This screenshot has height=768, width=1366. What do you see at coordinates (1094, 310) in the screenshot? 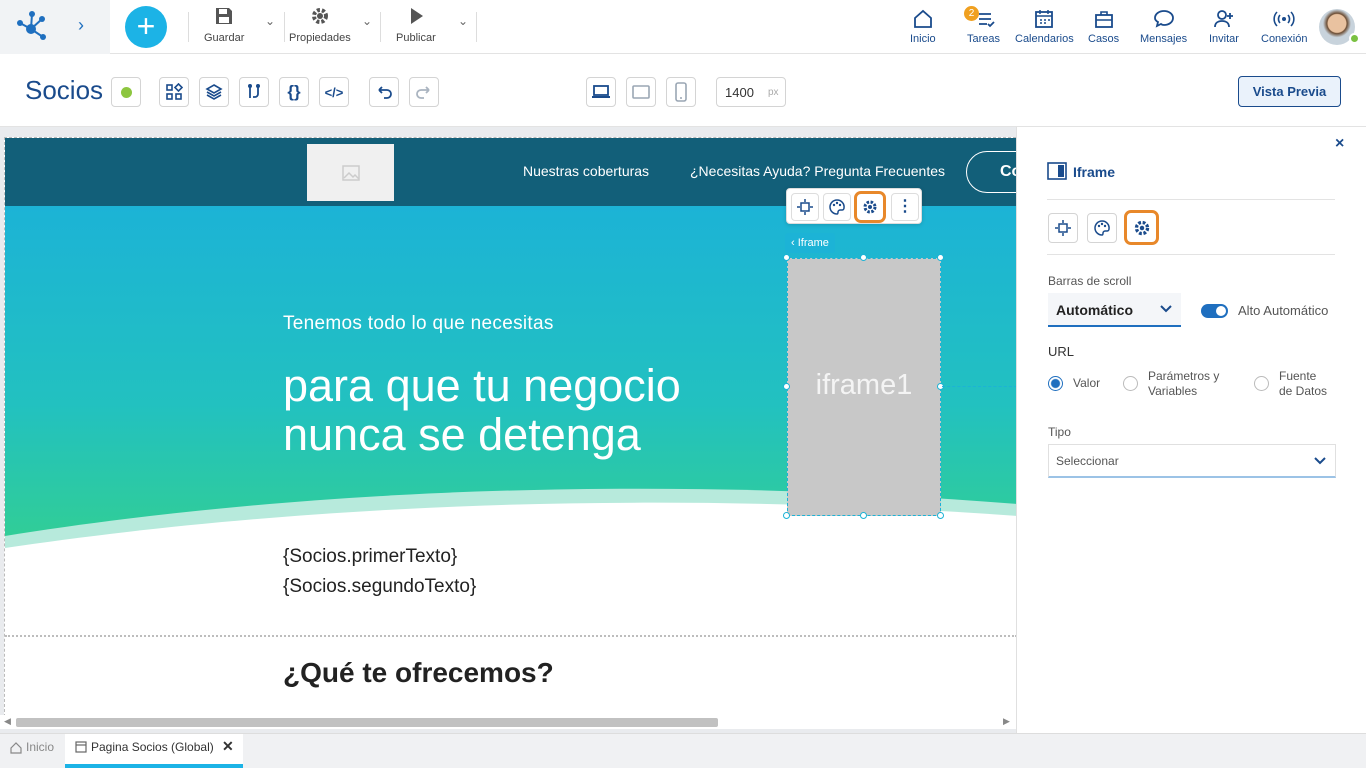
I see `scroll-select-value: Automático` at bounding box center [1094, 310].